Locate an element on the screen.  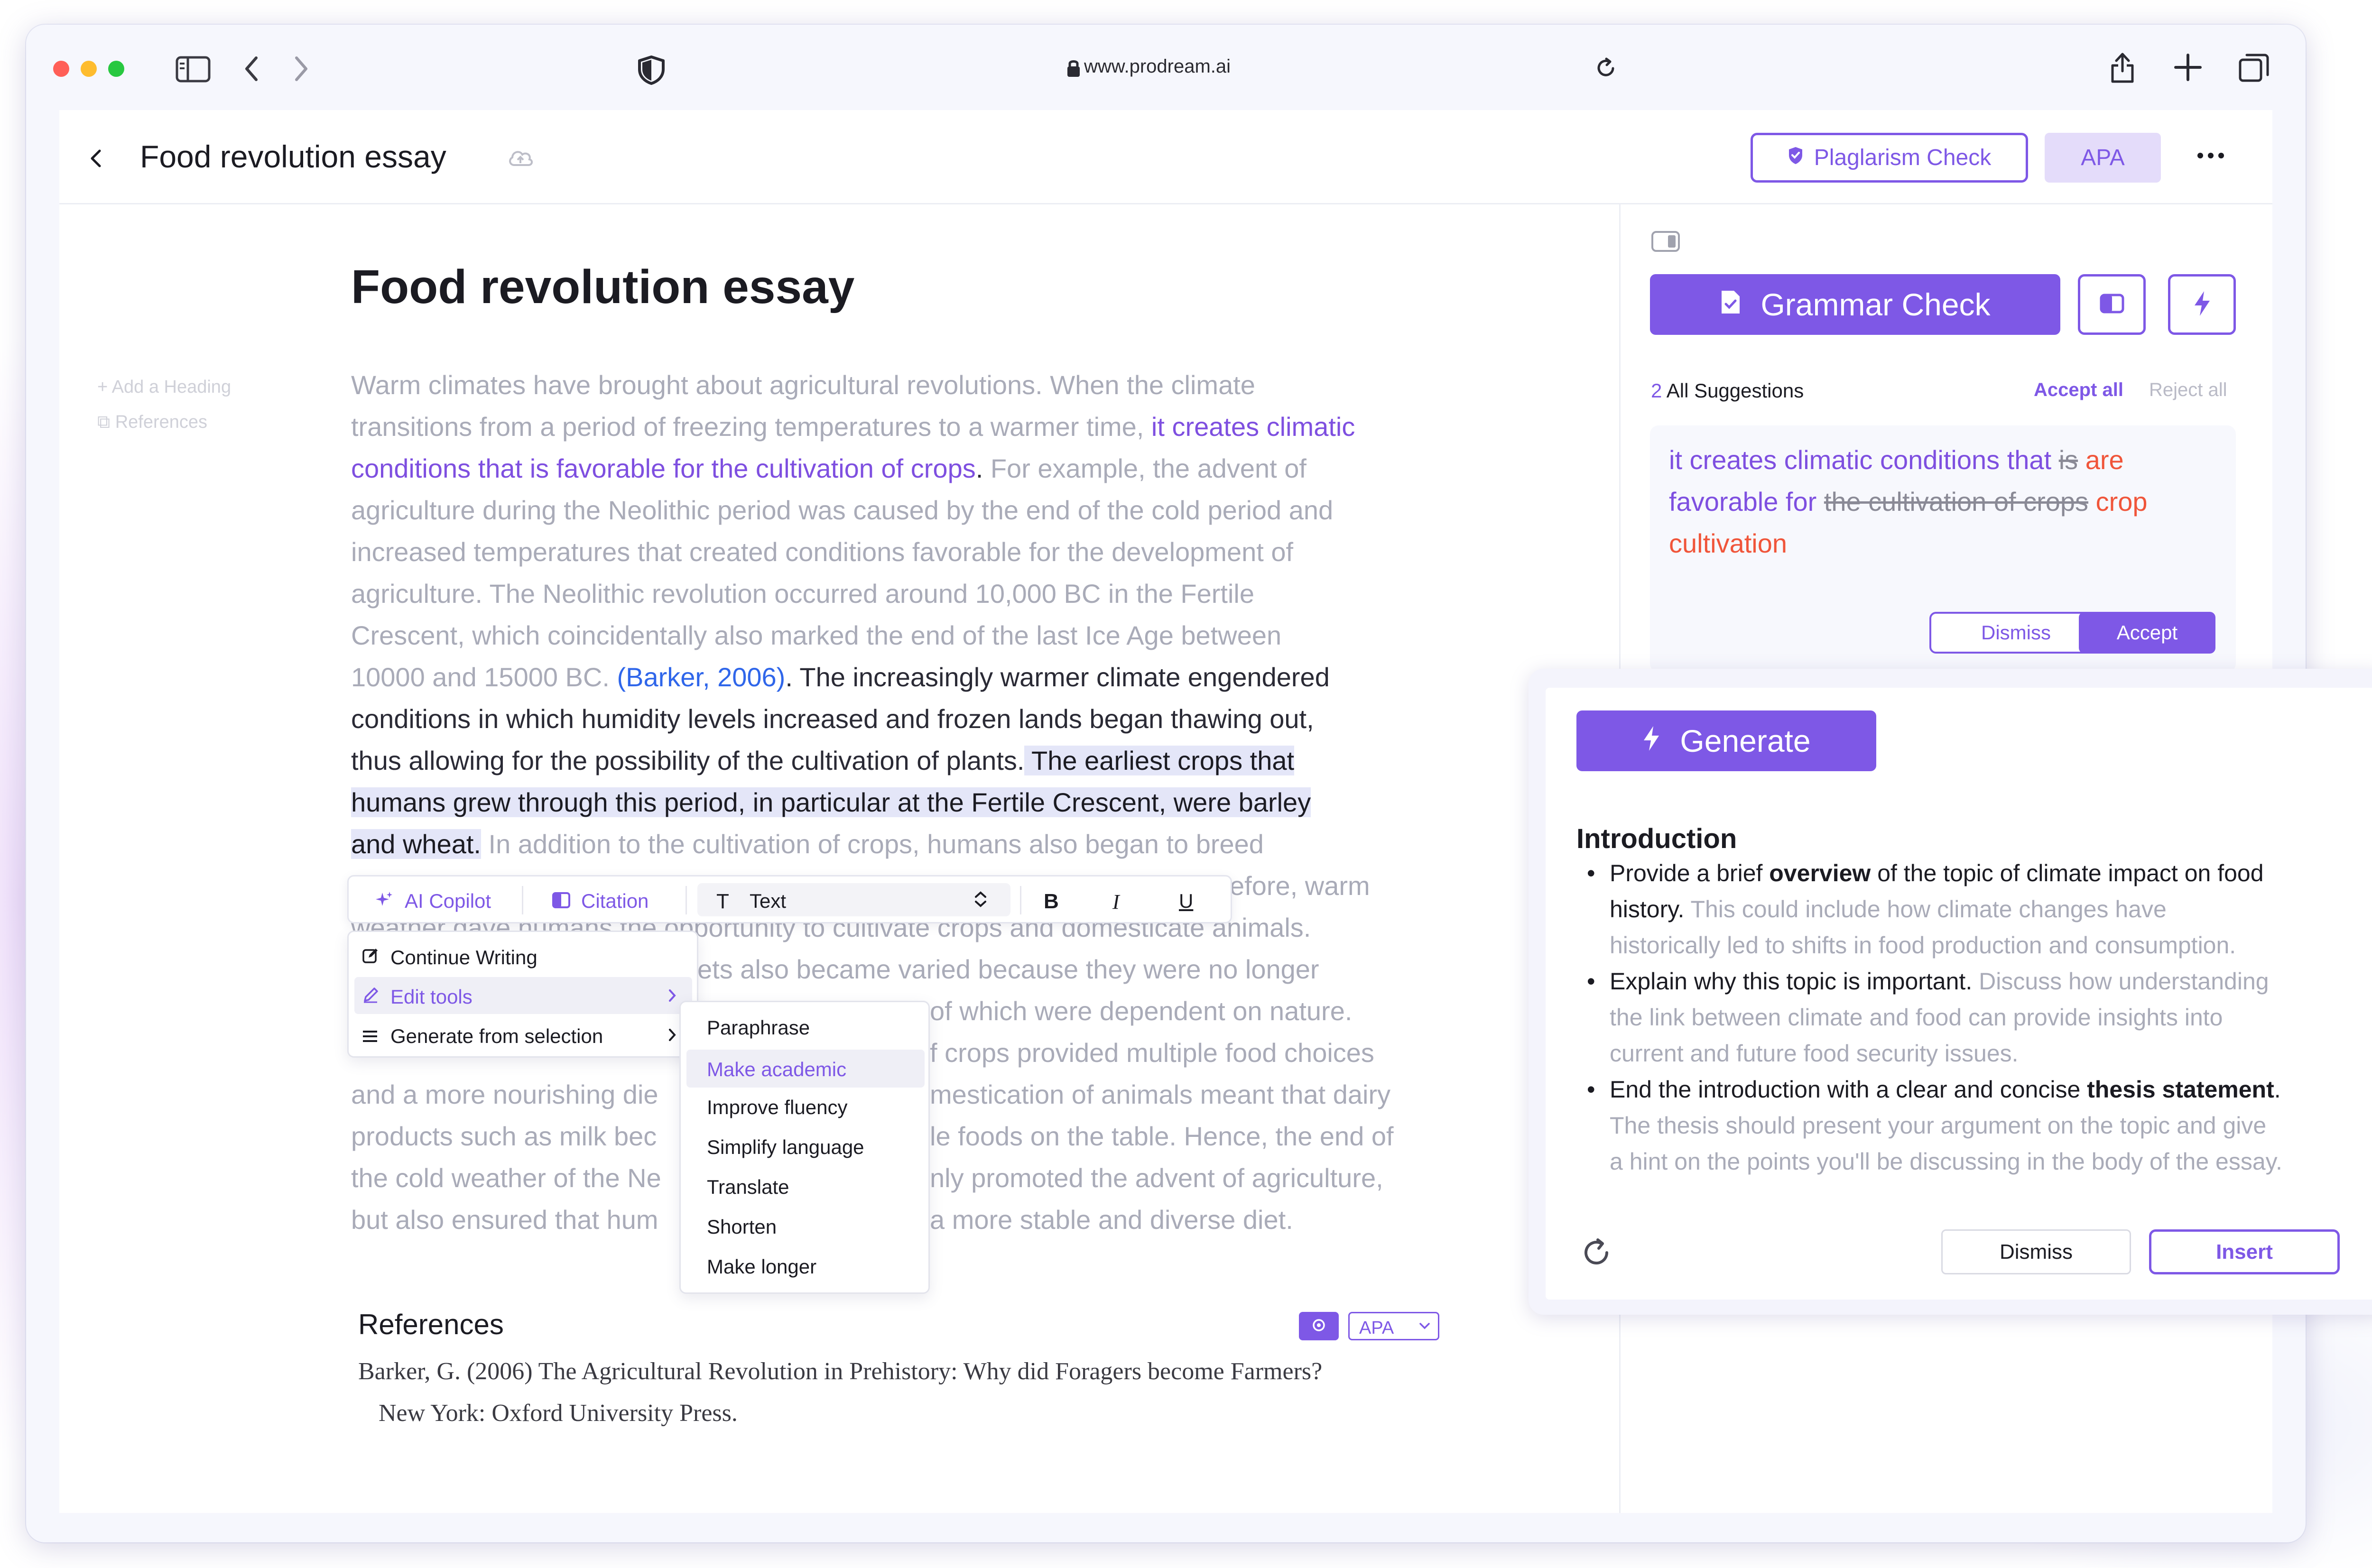
paragraph-line: le foods on the table. Hence, the end of is located at coordinates (1162, 1137).